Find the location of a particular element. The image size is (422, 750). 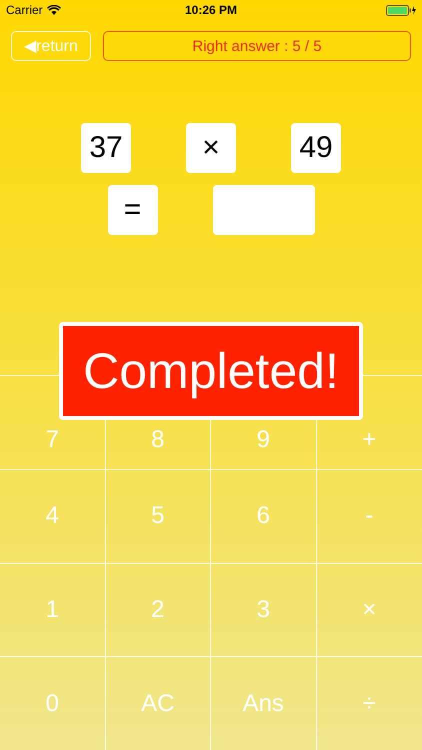

carrier-label: Carrier is located at coordinates (24, 10).